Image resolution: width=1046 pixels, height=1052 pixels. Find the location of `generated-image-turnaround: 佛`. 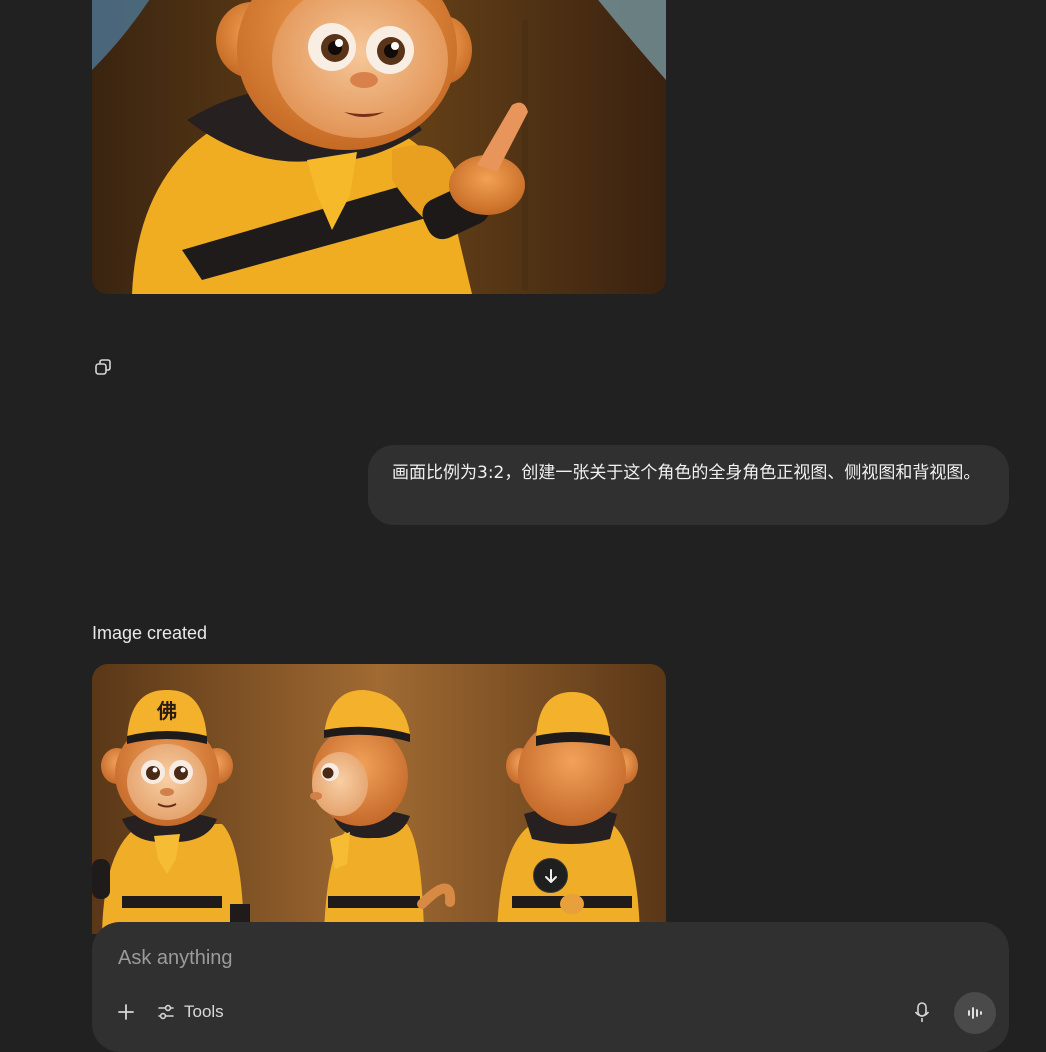

generated-image-turnaround: 佛 is located at coordinates (379, 799).